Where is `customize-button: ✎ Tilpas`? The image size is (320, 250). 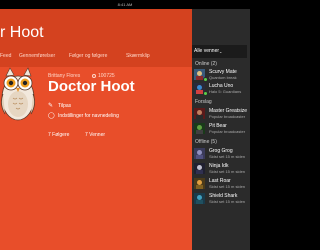 customize-button: ✎ Tilpas is located at coordinates (60, 106).